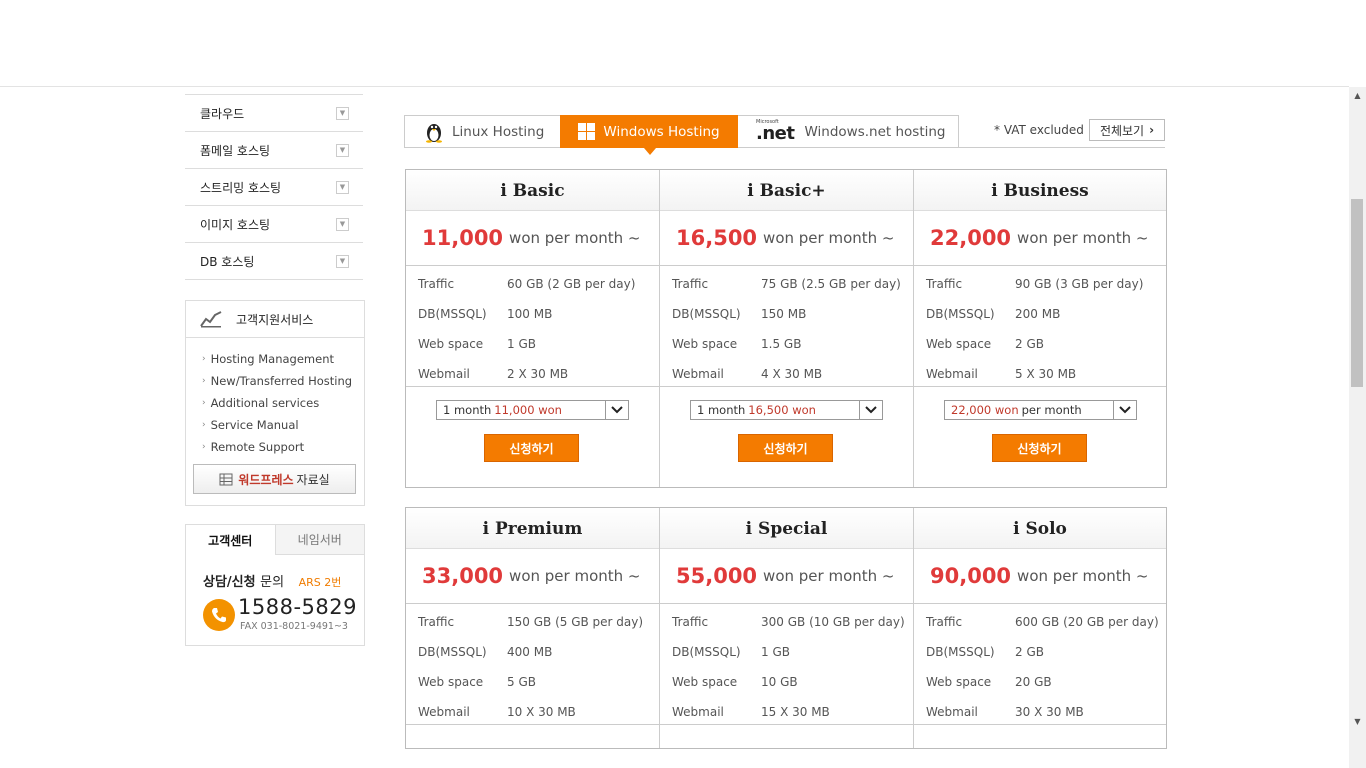 The height and width of the screenshot is (768, 1366). Describe the element at coordinates (856, 131) in the screenshot. I see `tab-windows-net-hosting: Microsoft .net Windows.net hosting` at that location.